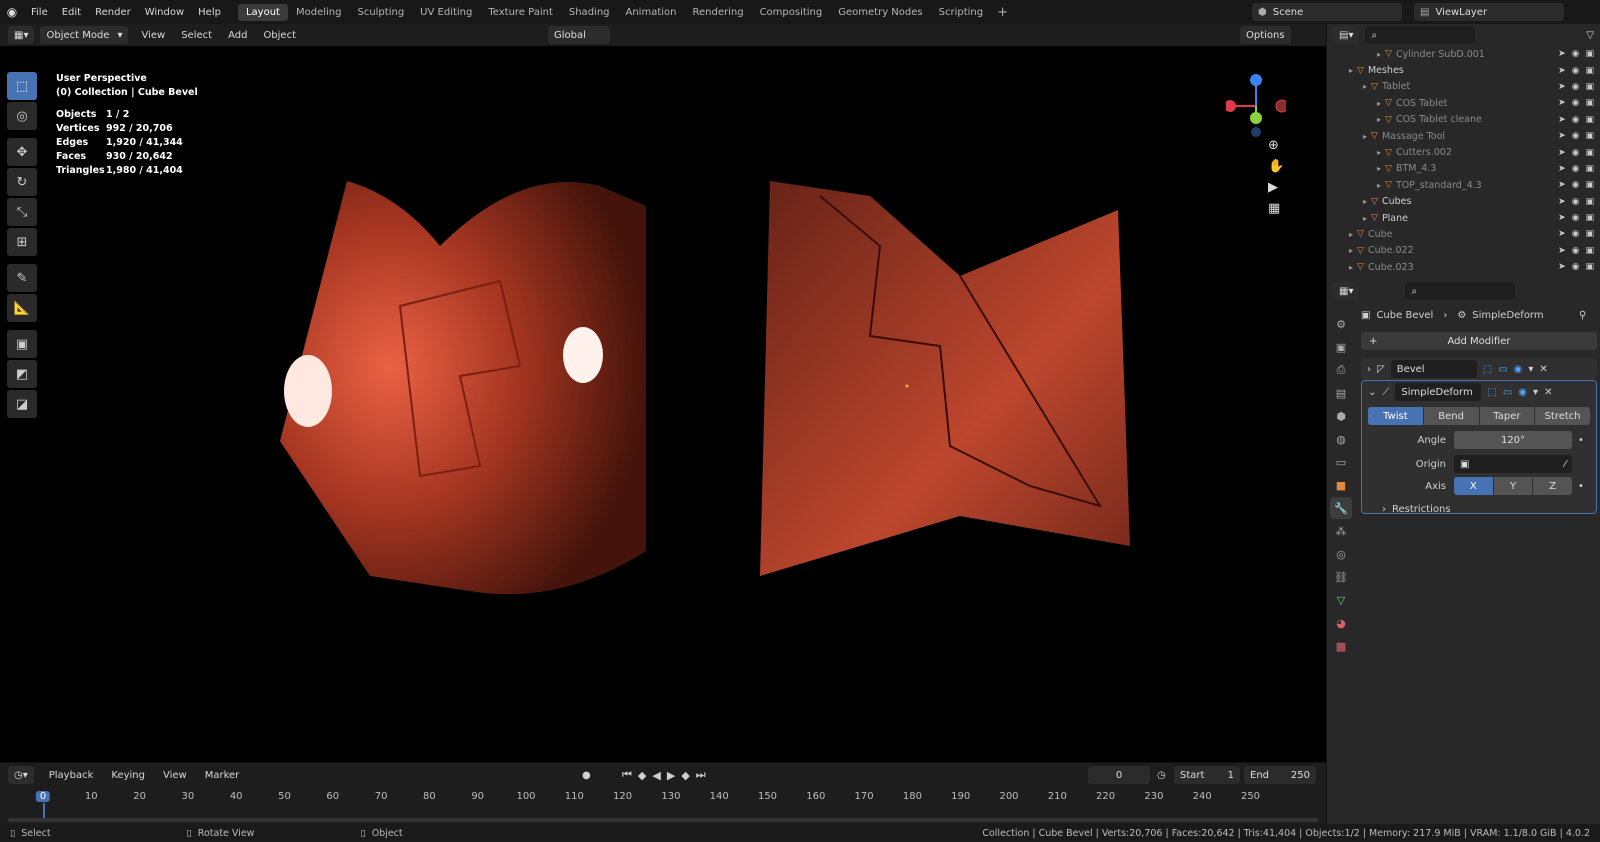 Image resolution: width=1600 pixels, height=842 pixels. What do you see at coordinates (1543, 369) in the screenshot?
I see `close-icon: ✕` at bounding box center [1543, 369].